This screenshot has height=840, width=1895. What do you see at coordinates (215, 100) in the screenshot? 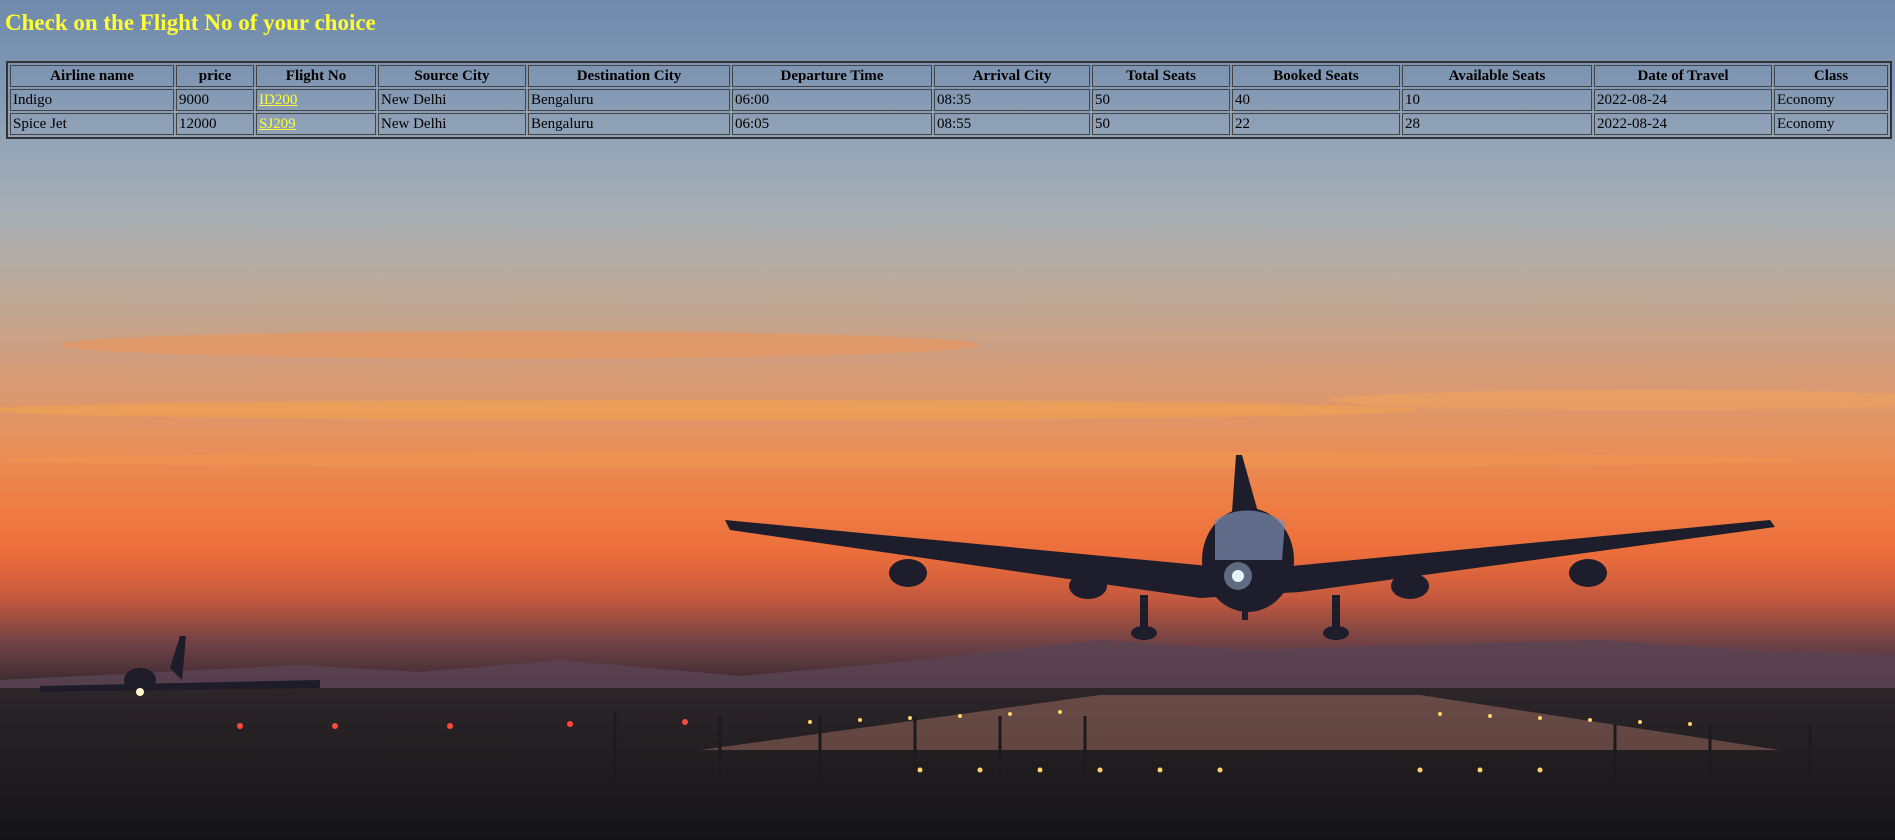
I see `cell-price: 9000` at bounding box center [215, 100].